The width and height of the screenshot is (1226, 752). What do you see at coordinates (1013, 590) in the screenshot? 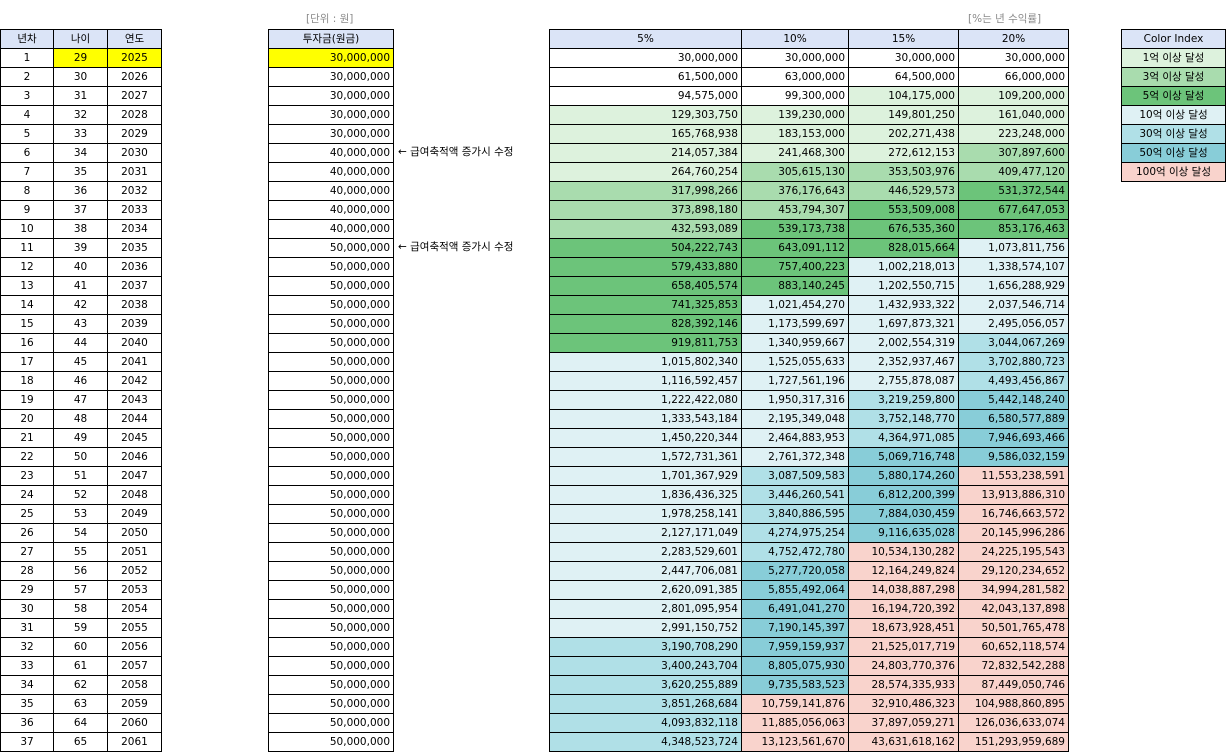
I see `return-20pct-cell: 34,994,281,582` at bounding box center [1013, 590].